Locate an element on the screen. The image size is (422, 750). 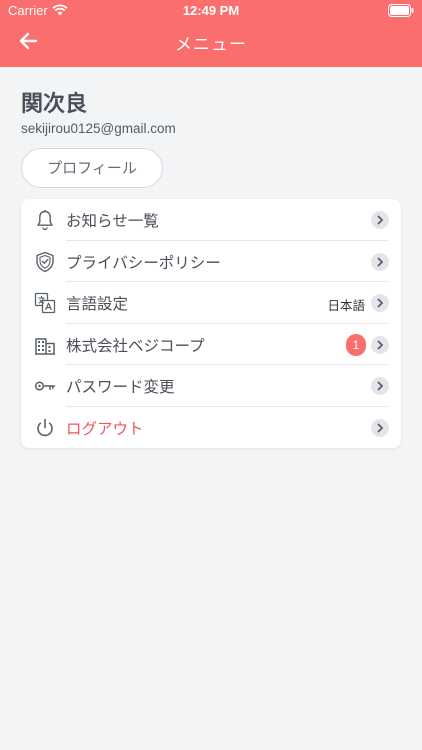
menu-item-company: 株式会社ベジコープ 1 is located at coordinates (211, 344).